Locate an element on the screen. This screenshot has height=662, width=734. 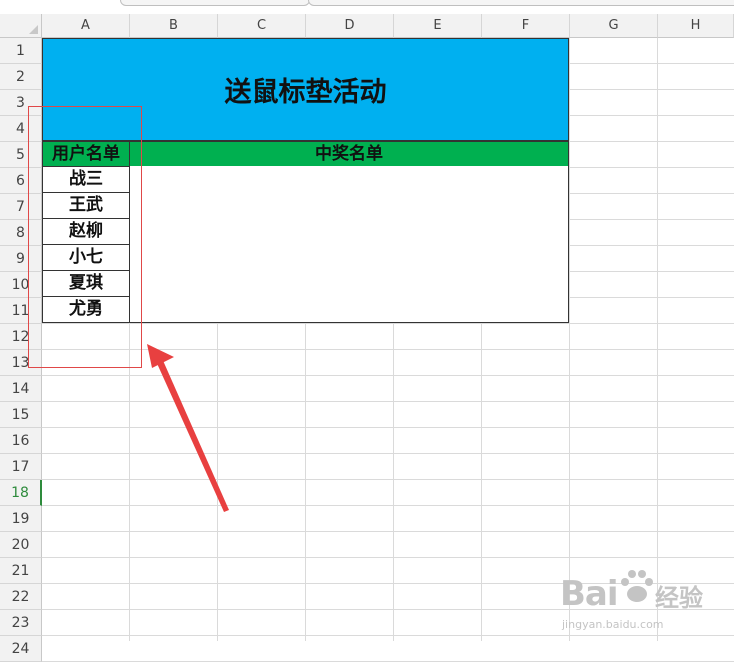
watermark: Bai 经验 jingyan.baidu.com is located at coordinates (645, 601).